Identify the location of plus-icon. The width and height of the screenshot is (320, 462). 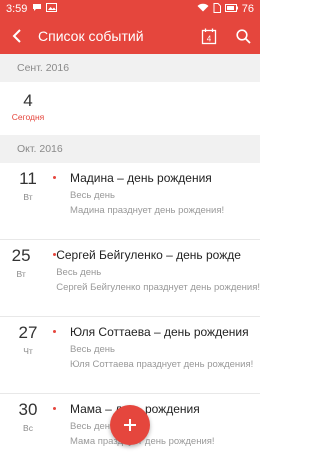
(130, 425).